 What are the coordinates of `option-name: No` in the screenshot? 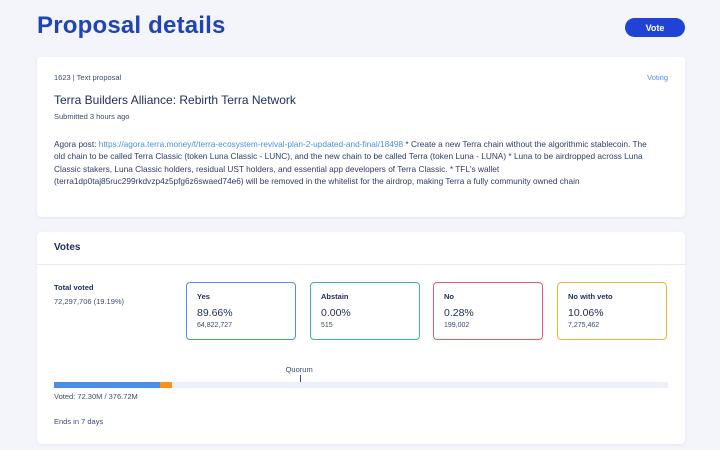 It's located at (449, 296).